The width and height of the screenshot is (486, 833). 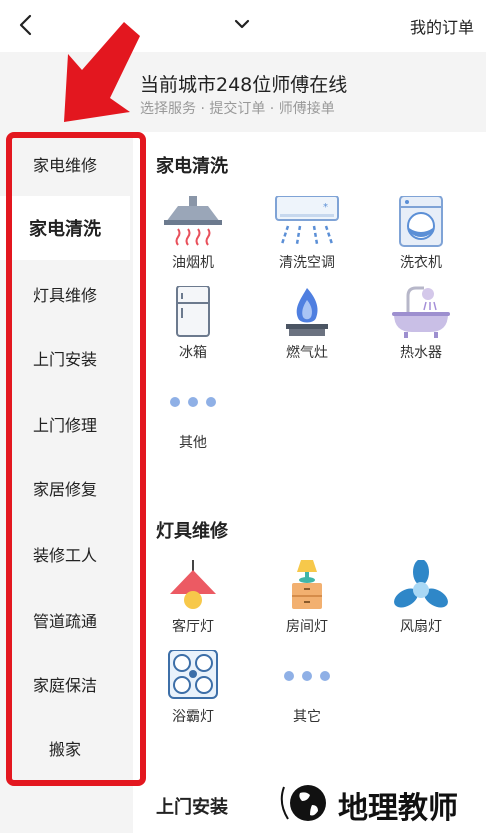 What do you see at coordinates (307, 717) in the screenshot?
I see `service-label: 其它` at bounding box center [307, 717].